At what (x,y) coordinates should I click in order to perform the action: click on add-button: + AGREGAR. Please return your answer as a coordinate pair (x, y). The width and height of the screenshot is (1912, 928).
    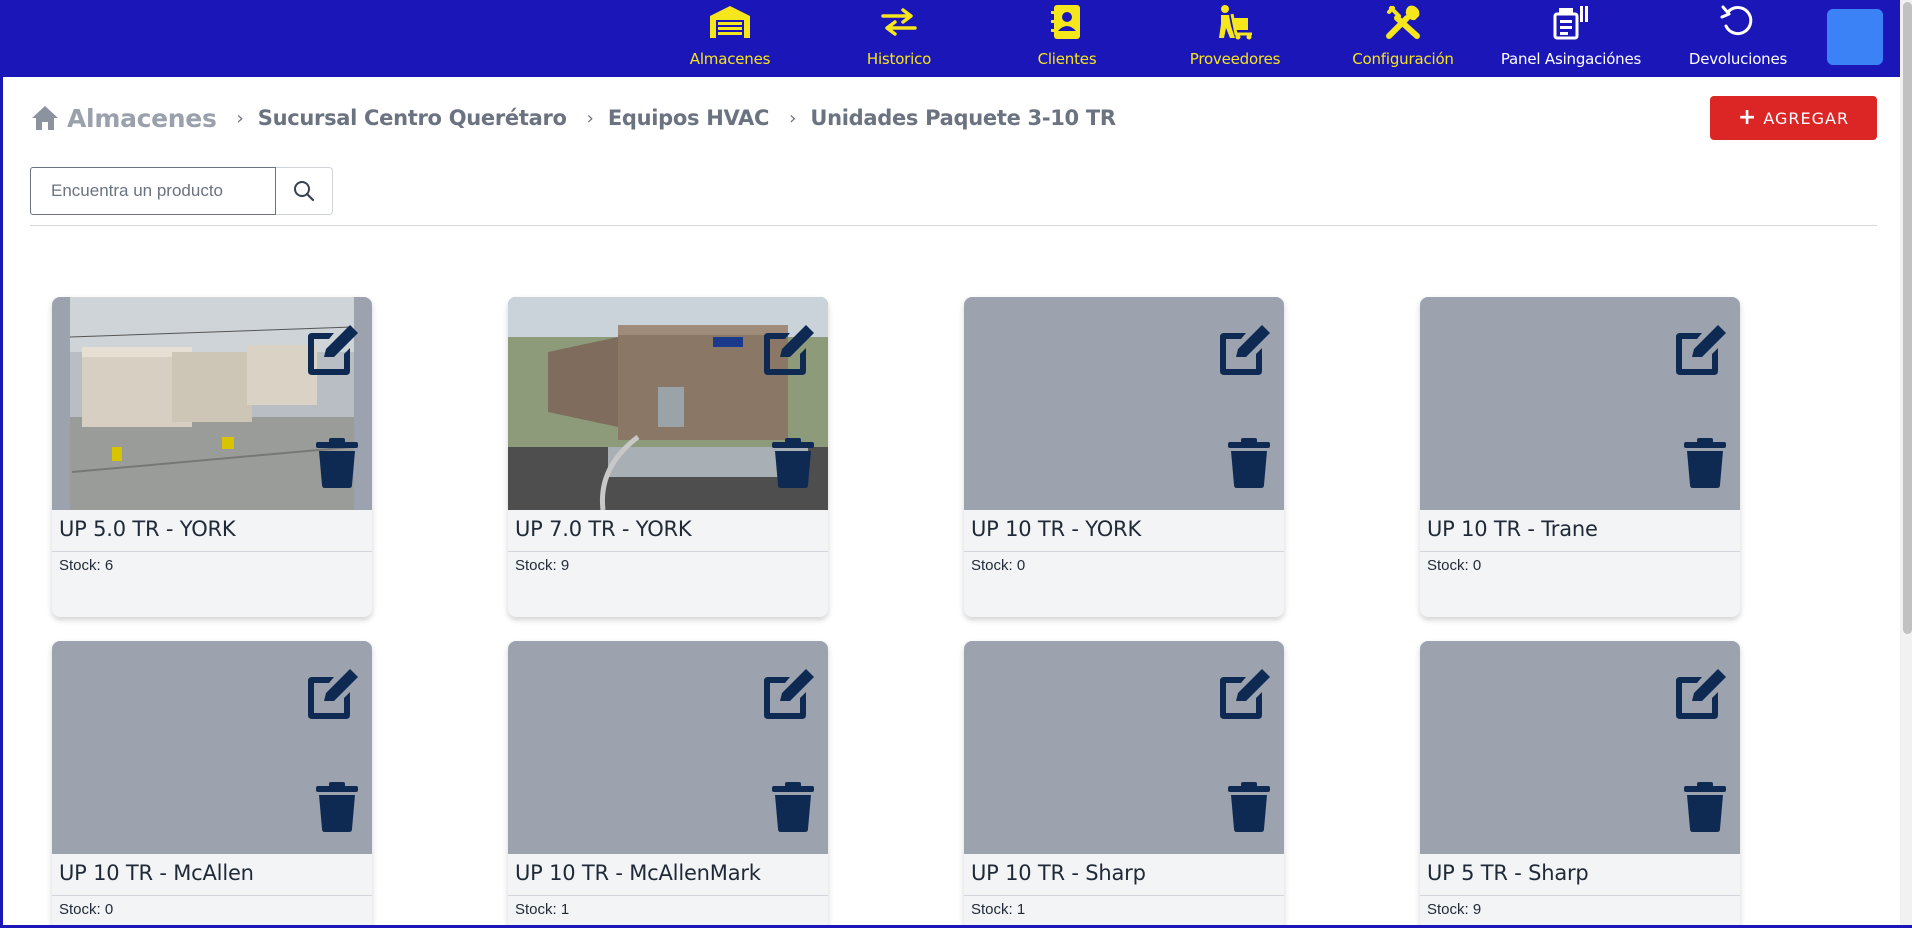
    Looking at the image, I should click on (1793, 118).